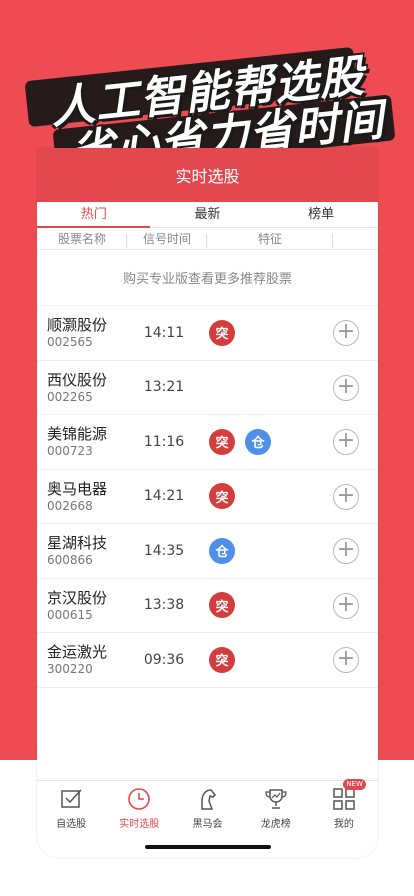 The image size is (414, 896). I want to click on nav-bar: 实时选股, so click(207, 175).